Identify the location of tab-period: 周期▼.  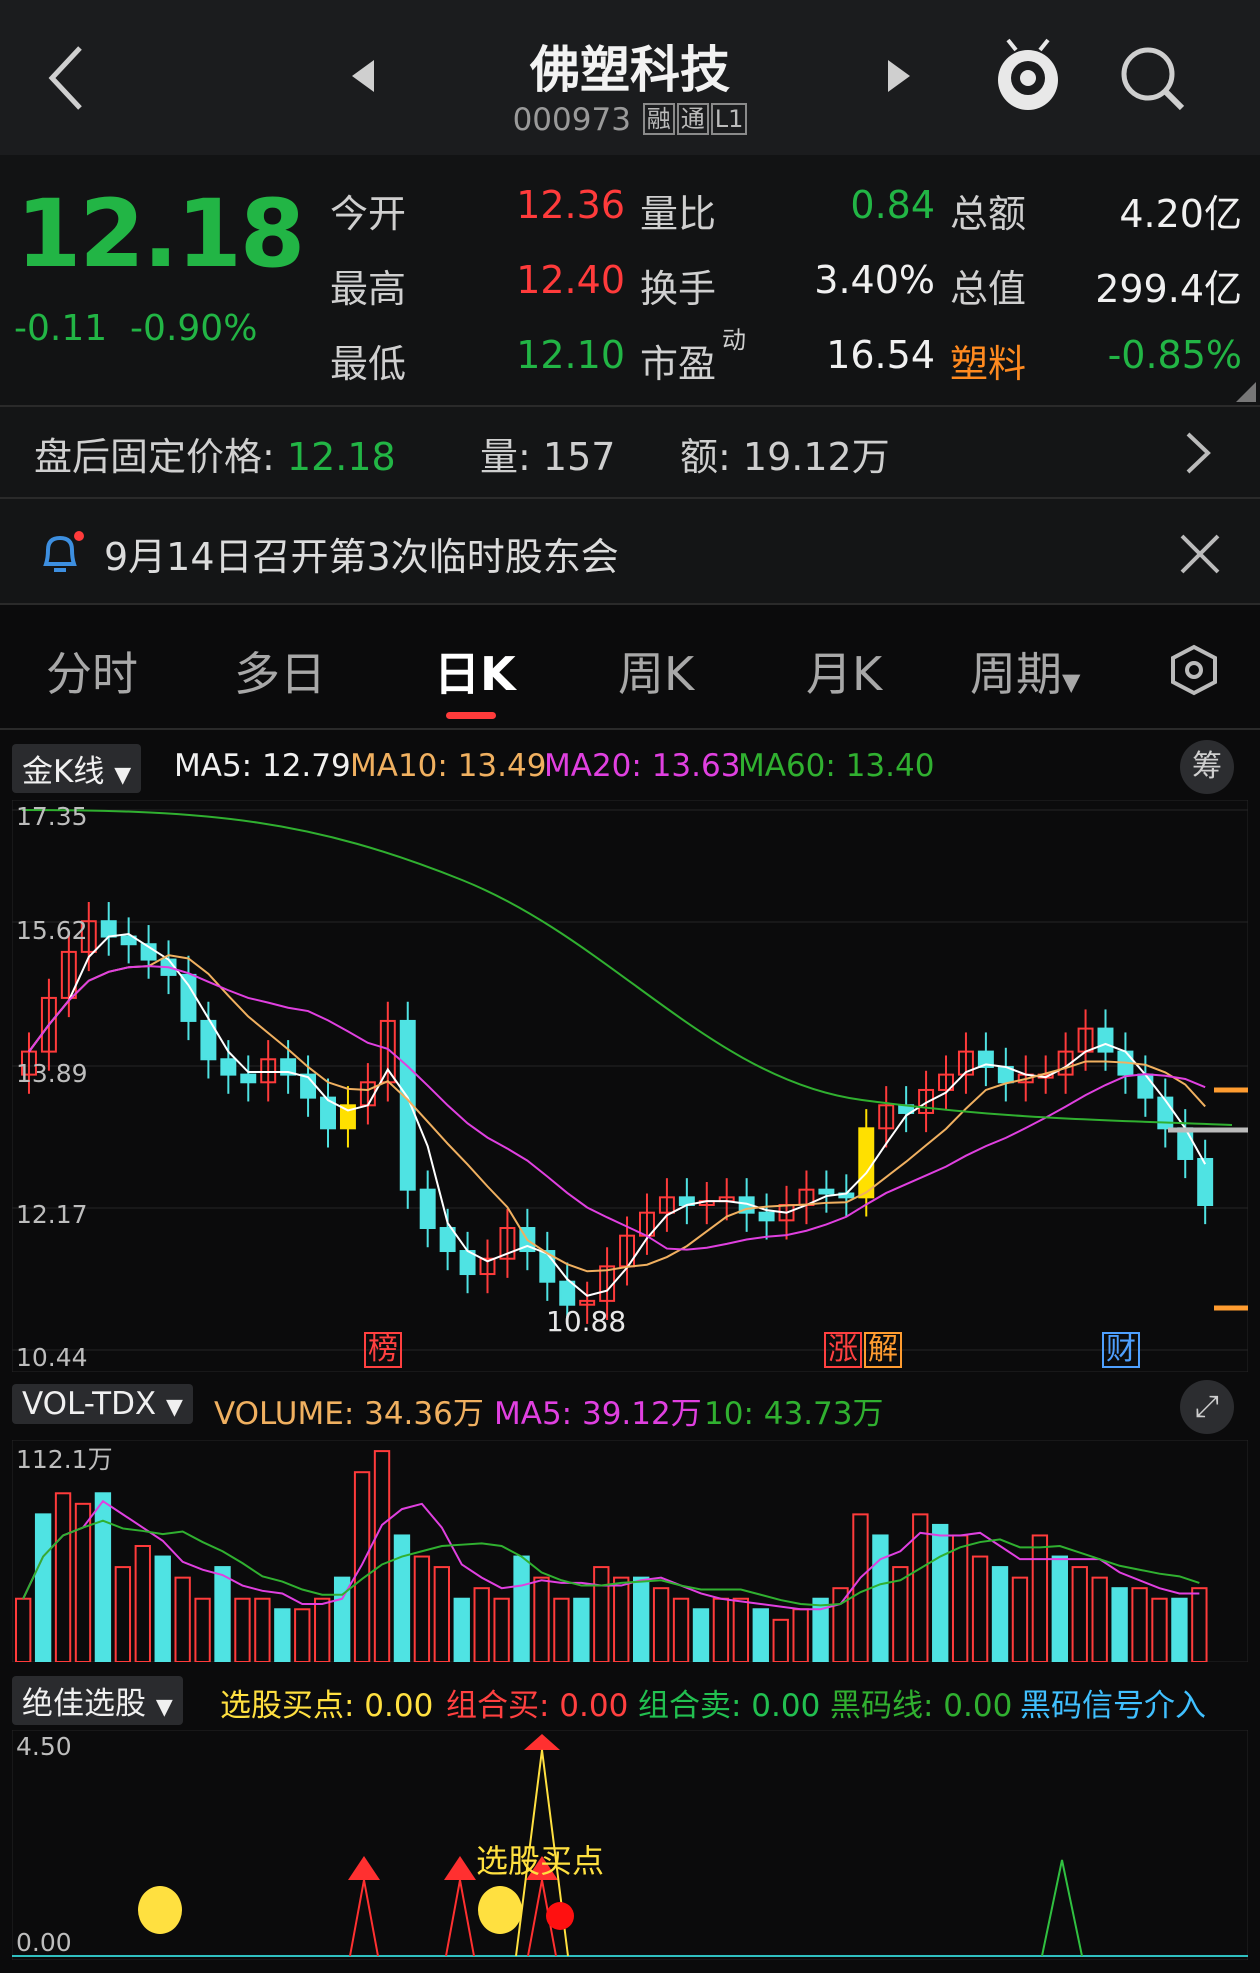
(1025, 671).